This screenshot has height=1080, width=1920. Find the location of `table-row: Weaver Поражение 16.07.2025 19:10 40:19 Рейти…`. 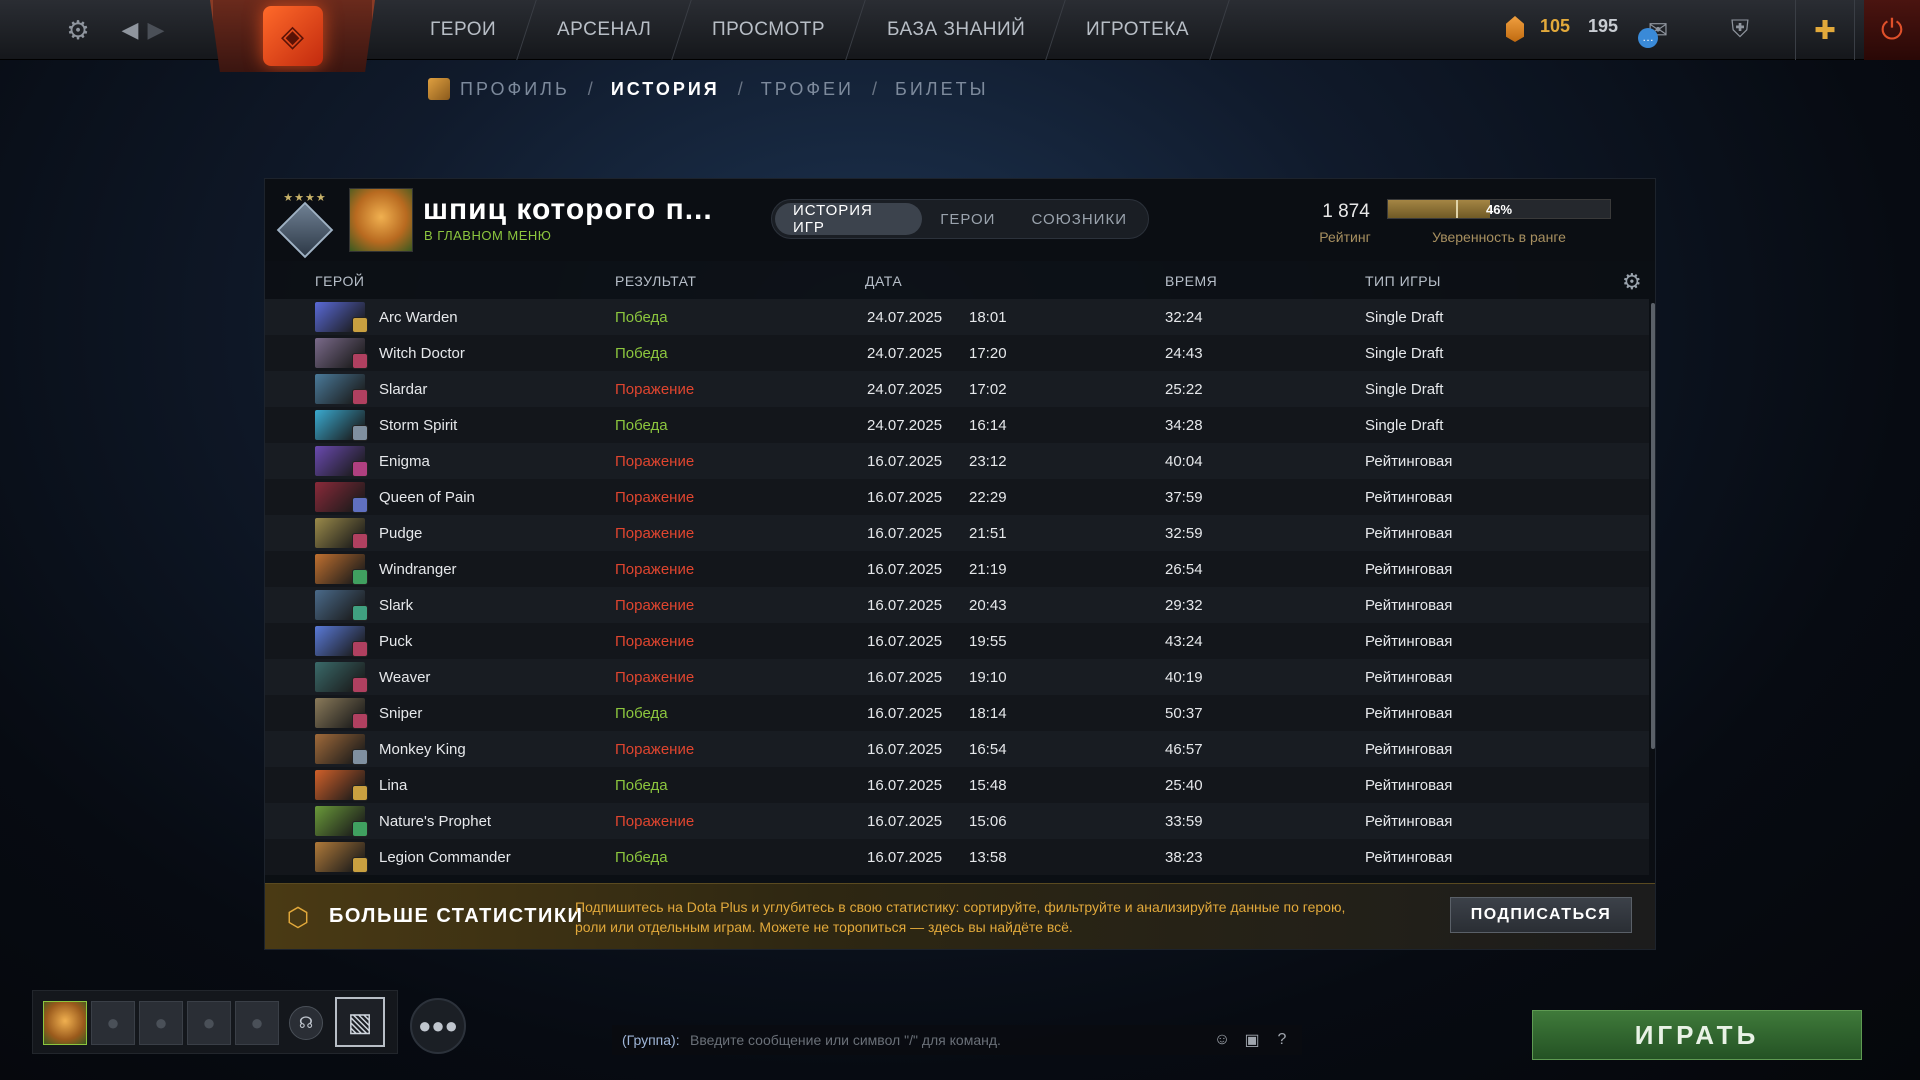

table-row: Weaver Поражение 16.07.2025 19:10 40:19 Рейти… is located at coordinates (957, 677).